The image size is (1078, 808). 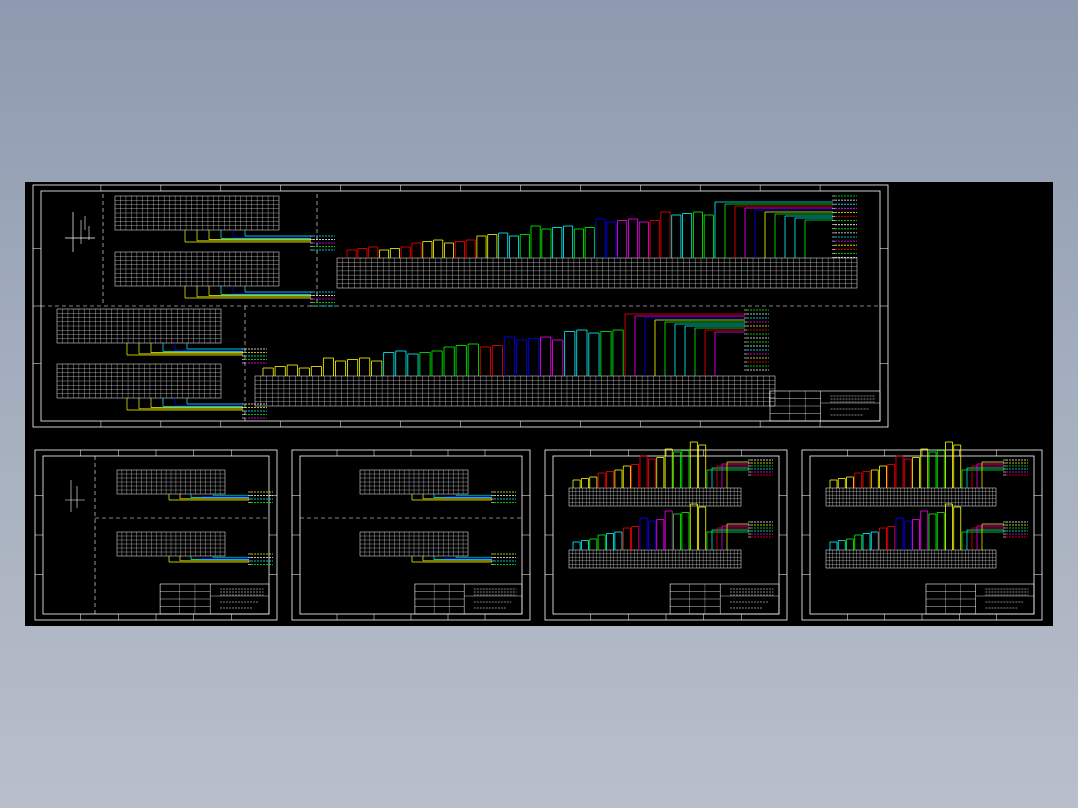 What do you see at coordinates (773, 229) in the screenshot?
I see `cable-risers-top` at bounding box center [773, 229].